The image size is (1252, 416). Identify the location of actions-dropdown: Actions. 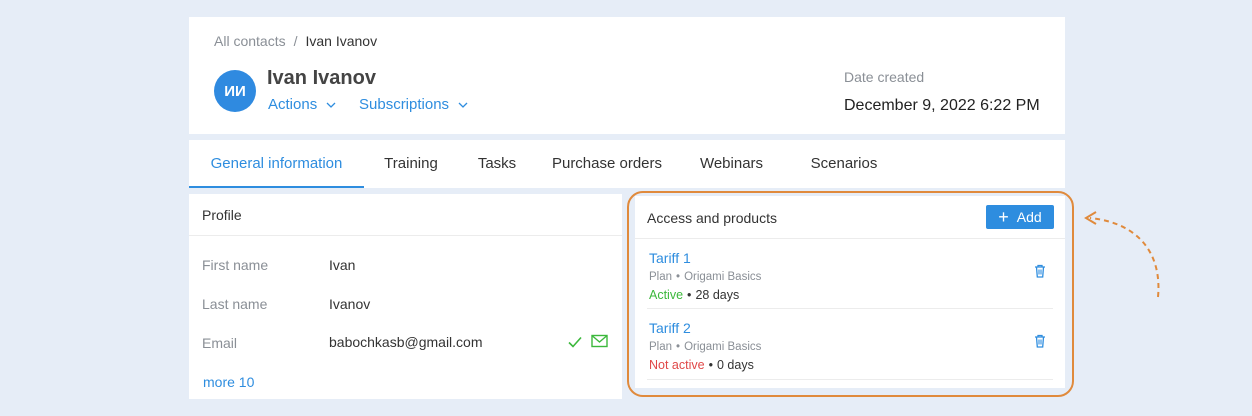
(302, 104).